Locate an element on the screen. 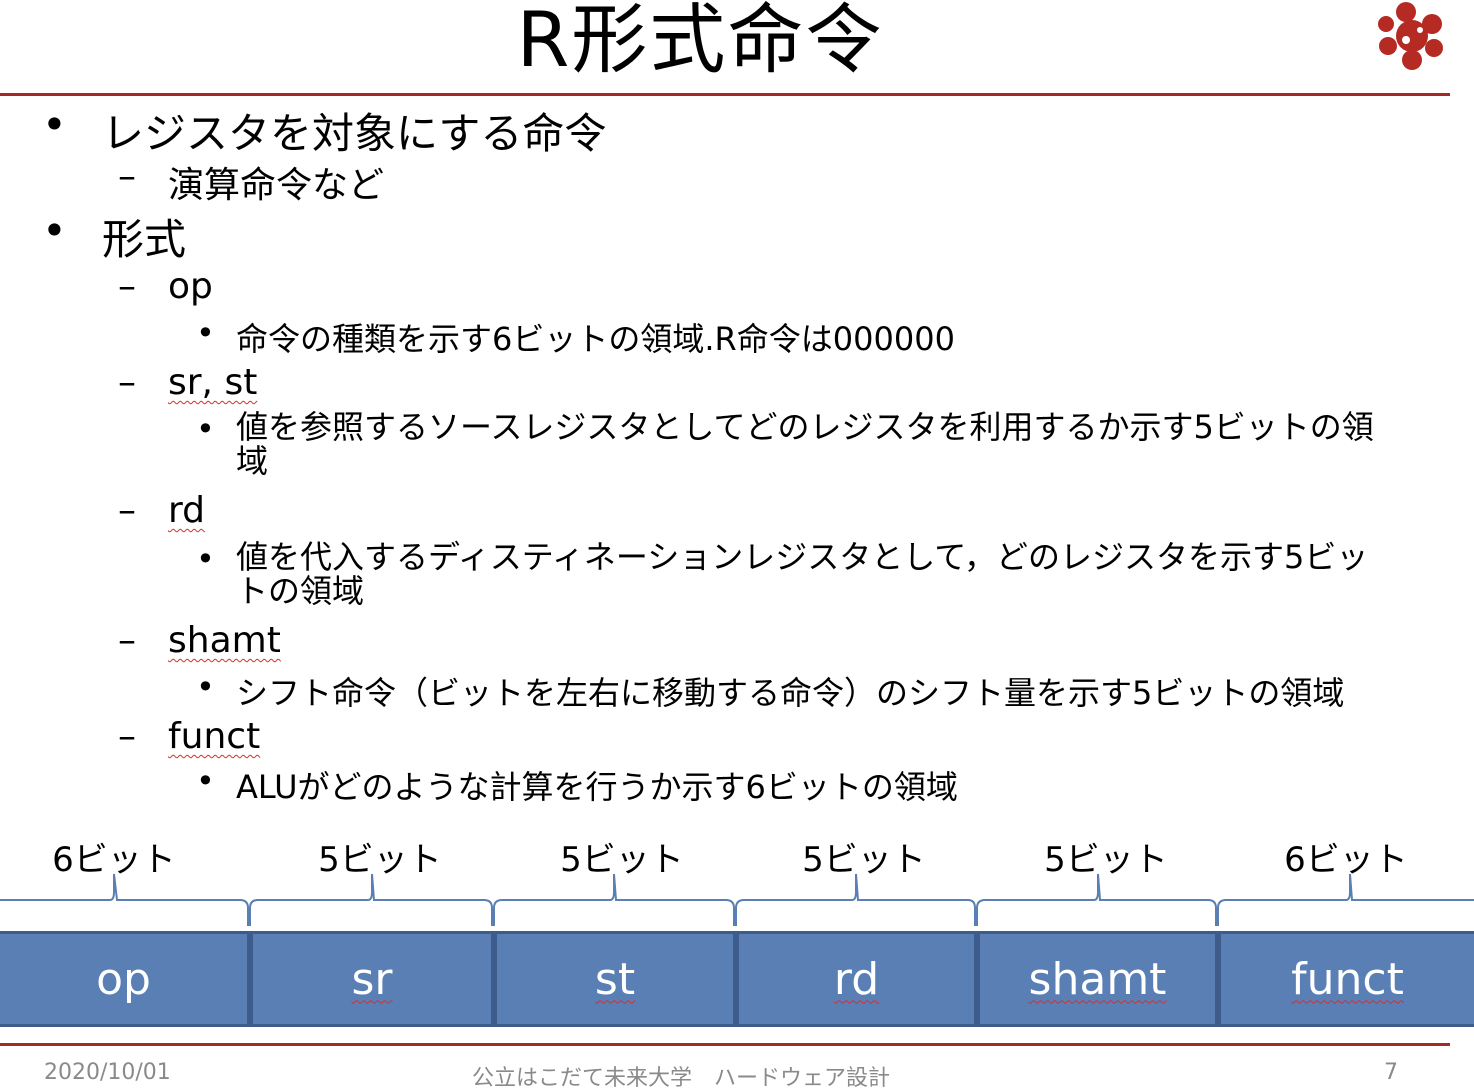 This screenshot has width=1474, height=1092. field-desc: 値を代入するディスティネーションレジスタとして，どのレジスタを示す5ビットの領域 is located at coordinates (802, 574).